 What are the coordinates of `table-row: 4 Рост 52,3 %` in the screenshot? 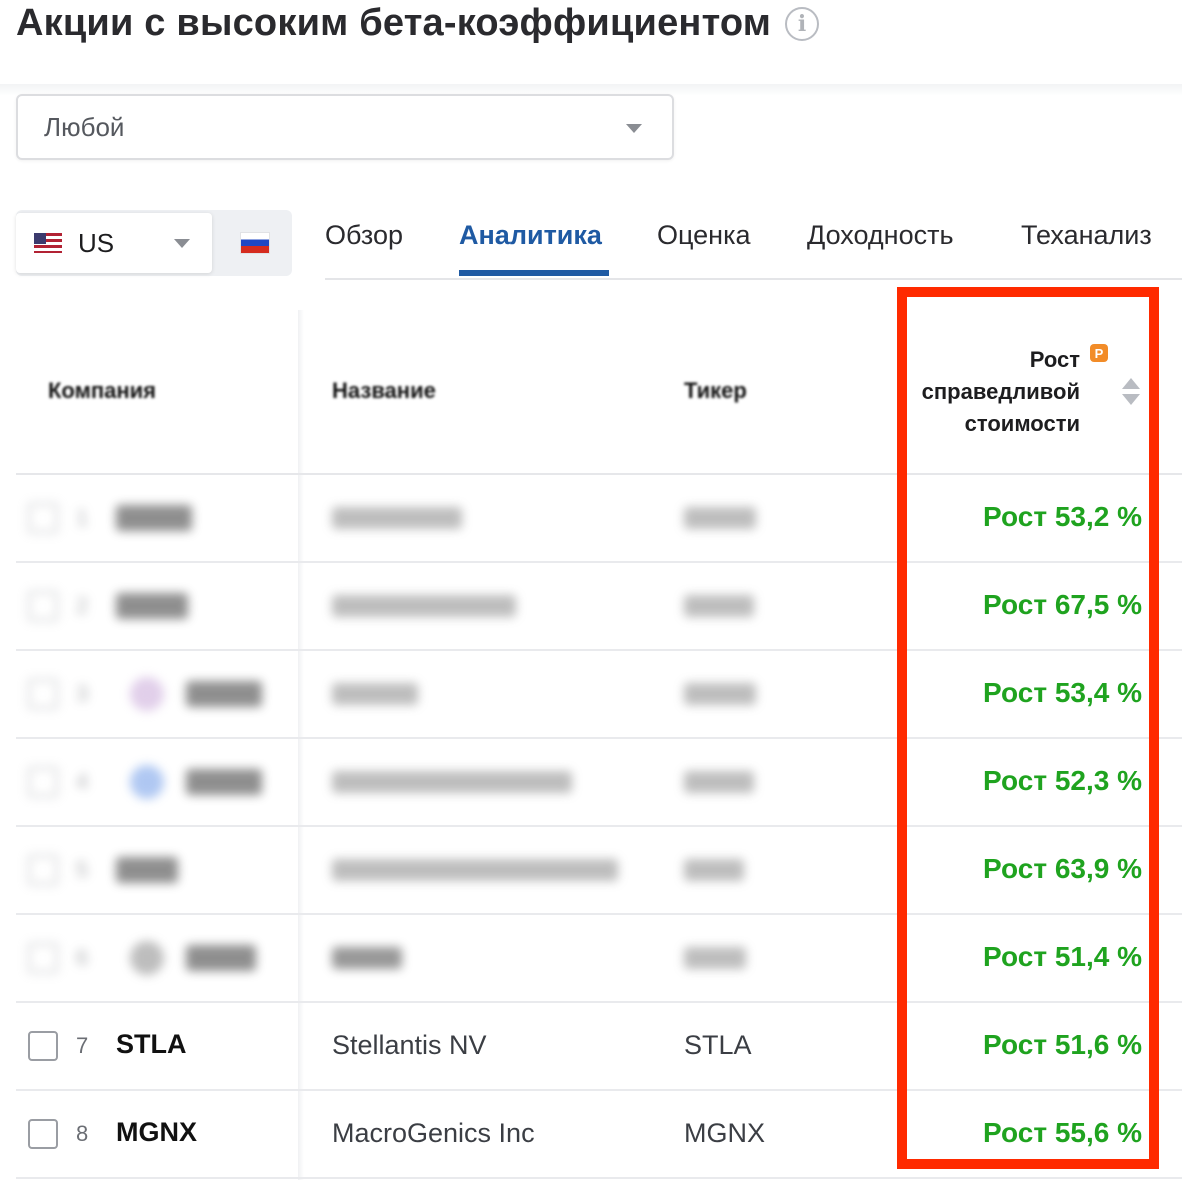 It's located at (599, 783).